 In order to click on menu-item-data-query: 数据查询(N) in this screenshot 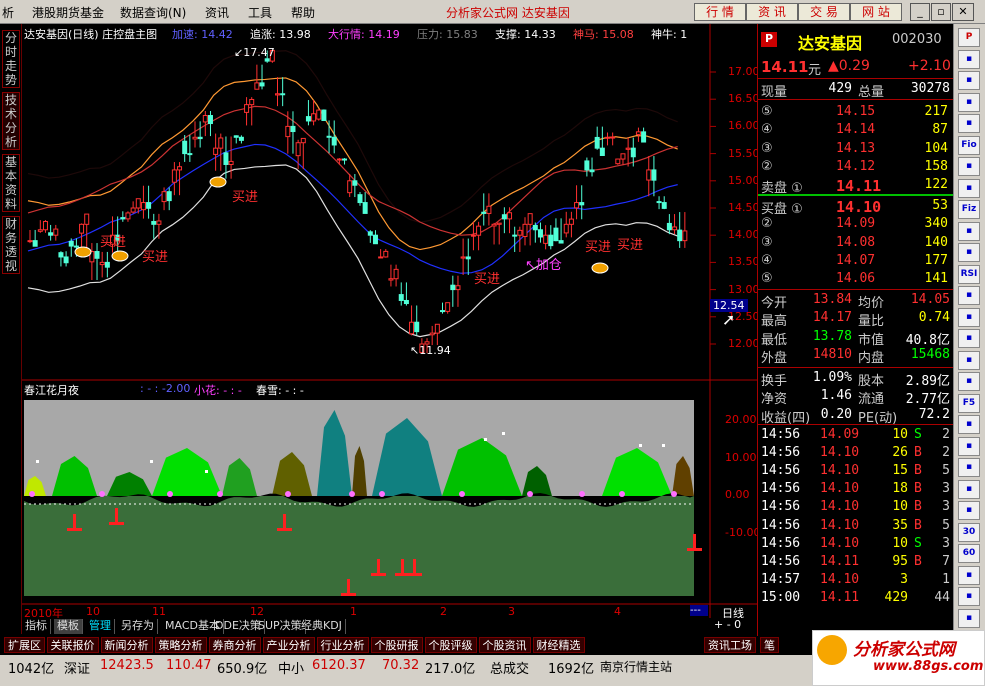, I will do `click(153, 12)`.